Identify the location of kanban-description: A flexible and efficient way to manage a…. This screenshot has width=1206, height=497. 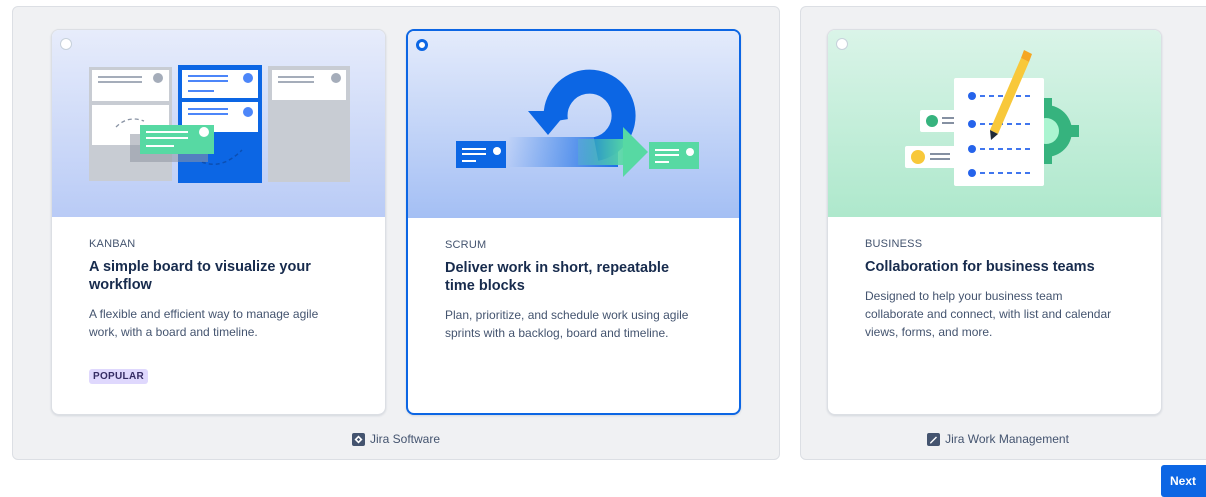
(204, 323).